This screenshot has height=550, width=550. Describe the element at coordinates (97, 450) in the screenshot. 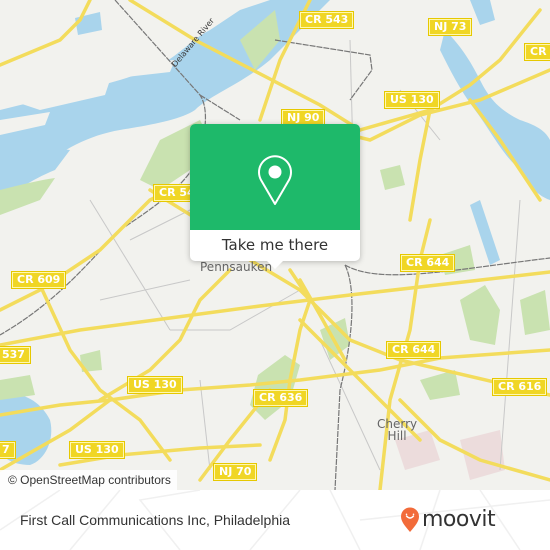

I see `road-shield-us130-bottom: US 130` at that location.